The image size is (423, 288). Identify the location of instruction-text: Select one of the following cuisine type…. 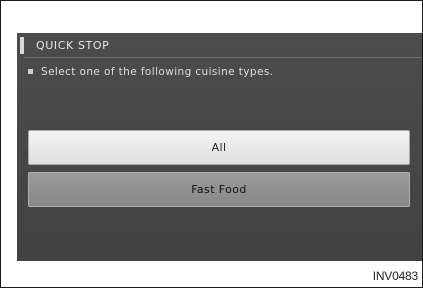
(157, 72).